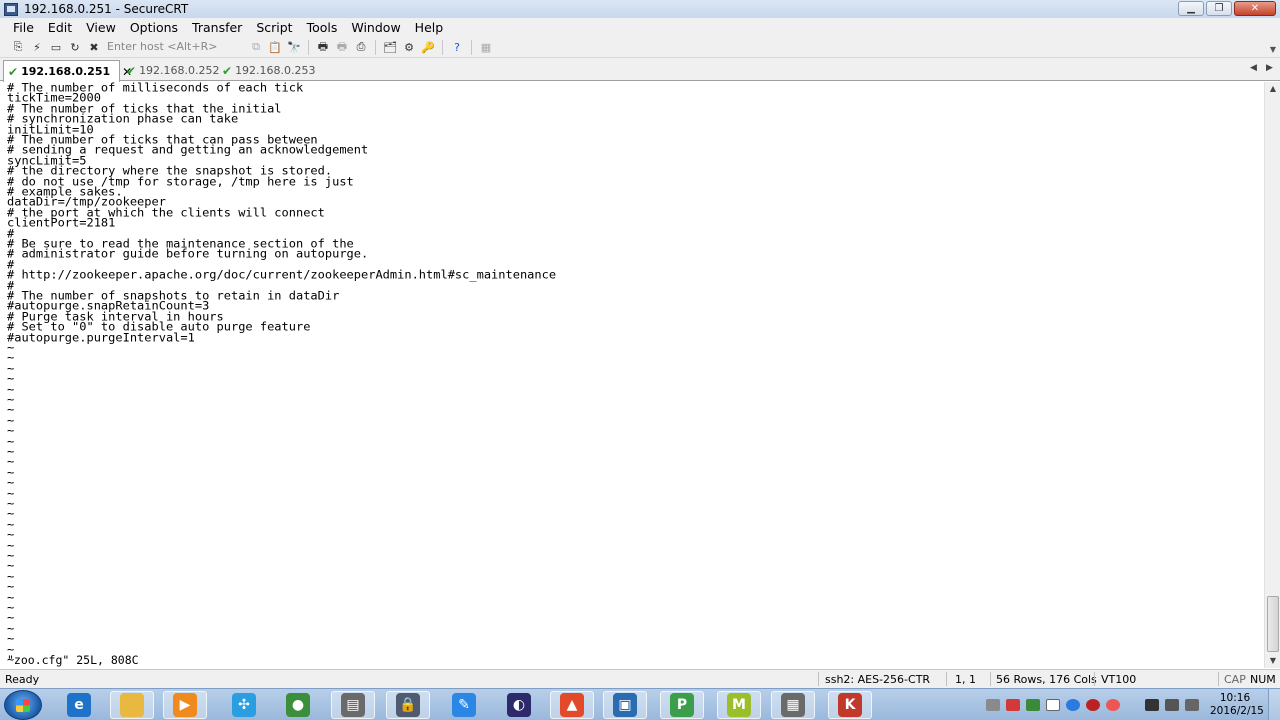 The width and height of the screenshot is (1280, 720). What do you see at coordinates (486, 47) in the screenshot?
I see `sftp-icon: ▦` at bounding box center [486, 47].